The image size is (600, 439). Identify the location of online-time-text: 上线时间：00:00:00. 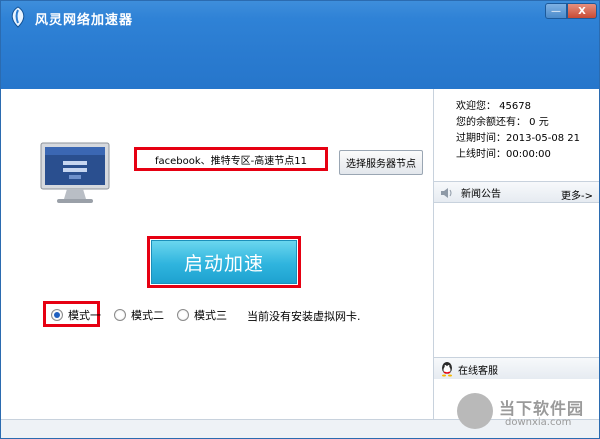
(503, 154).